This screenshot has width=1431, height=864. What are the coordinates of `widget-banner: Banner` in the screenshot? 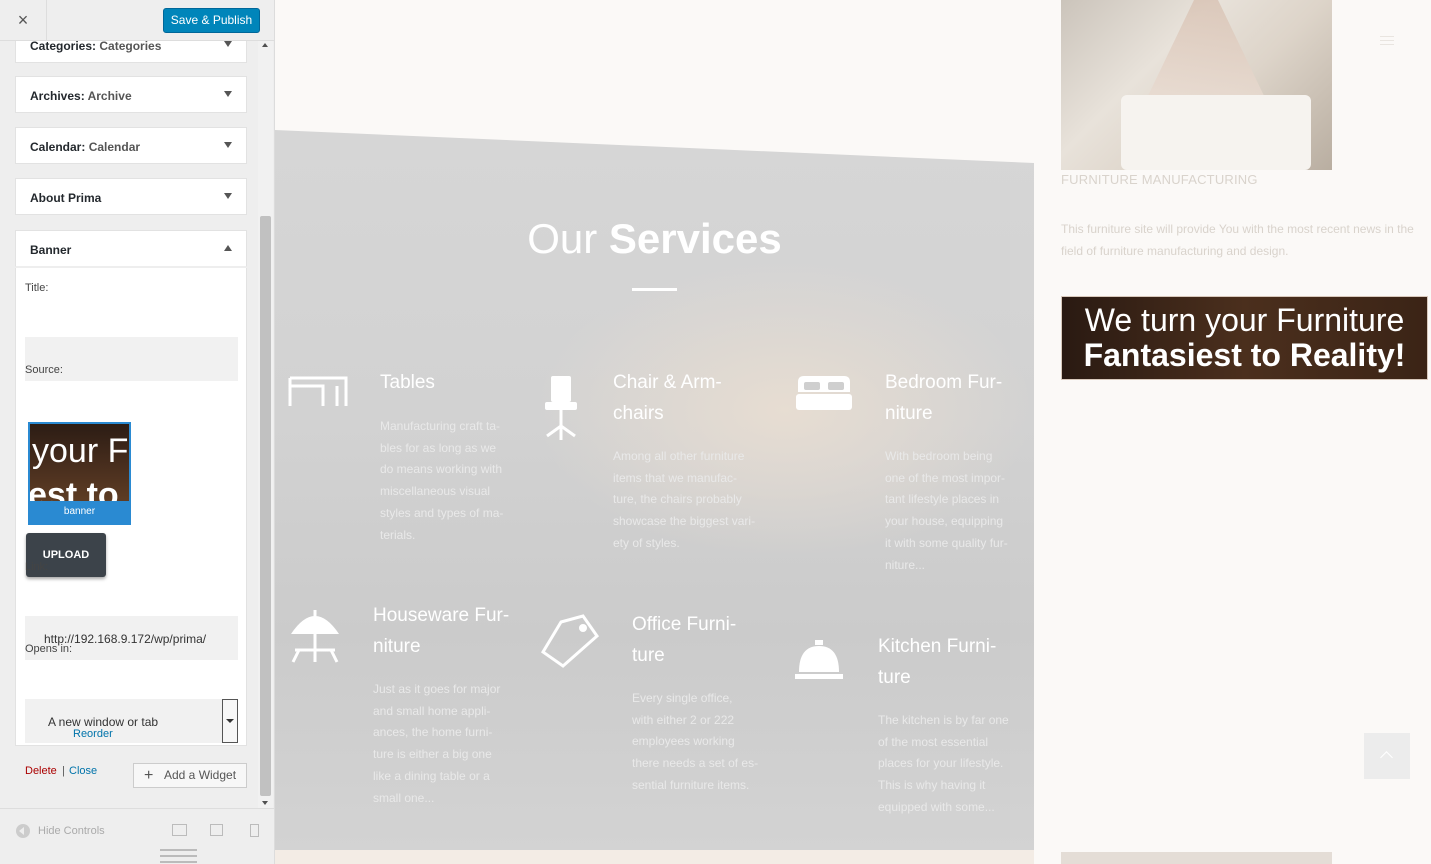 It's located at (131, 248).